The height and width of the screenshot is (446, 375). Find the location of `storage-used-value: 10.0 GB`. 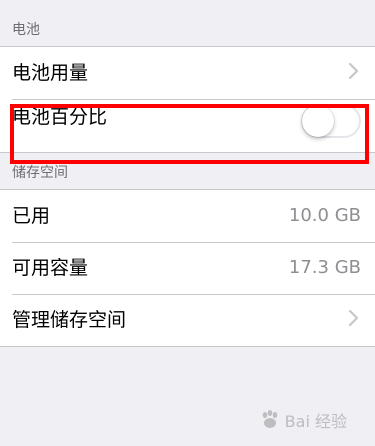

storage-used-value: 10.0 GB is located at coordinates (324, 215).